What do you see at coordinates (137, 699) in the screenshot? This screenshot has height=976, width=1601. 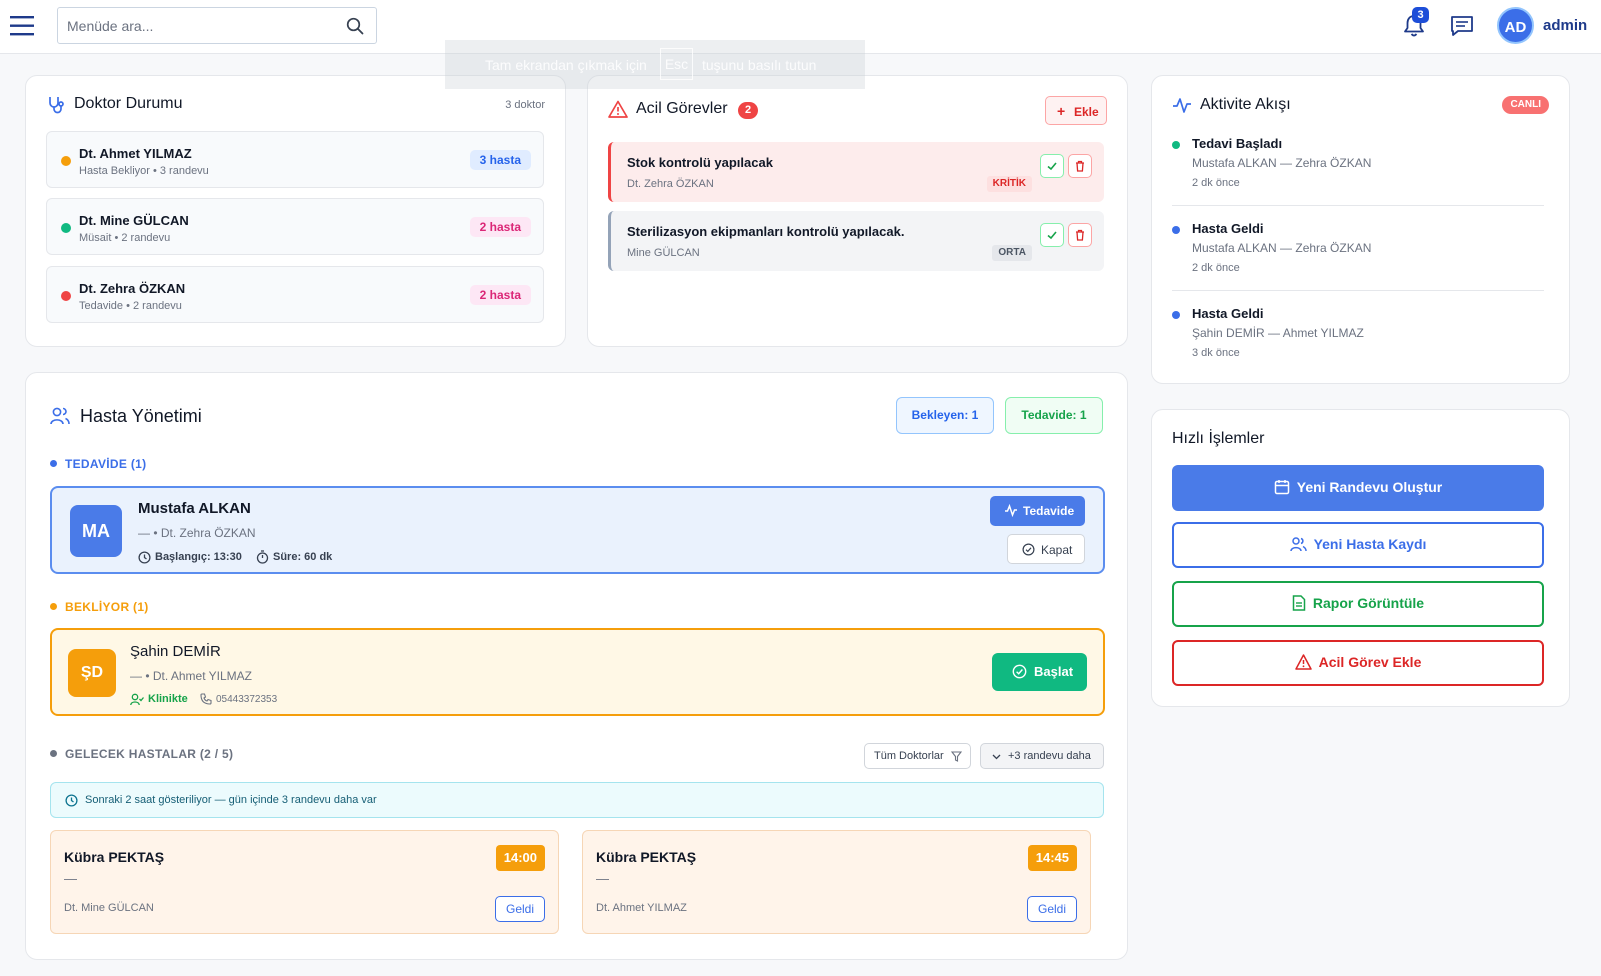 I see `user-check-icon` at bounding box center [137, 699].